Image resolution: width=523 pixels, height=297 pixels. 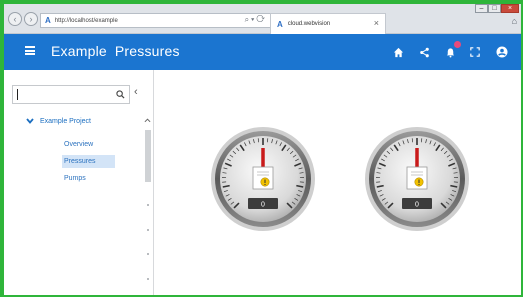 What do you see at coordinates (30, 121) in the screenshot?
I see `chevron-down-icon` at bounding box center [30, 121].